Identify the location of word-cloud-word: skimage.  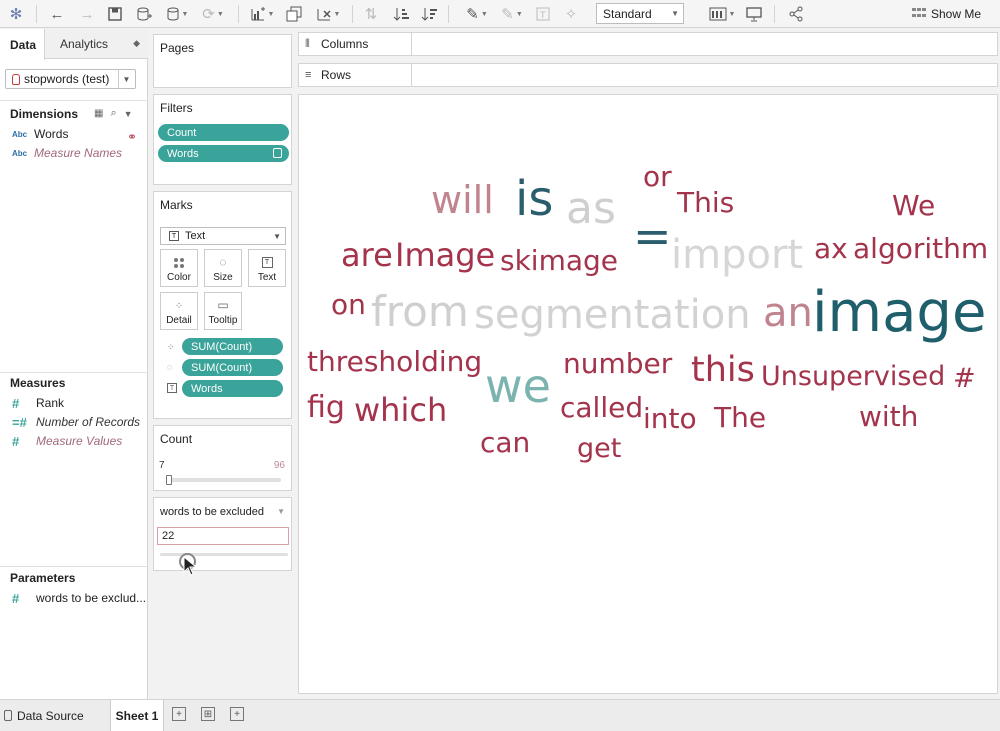
(559, 261).